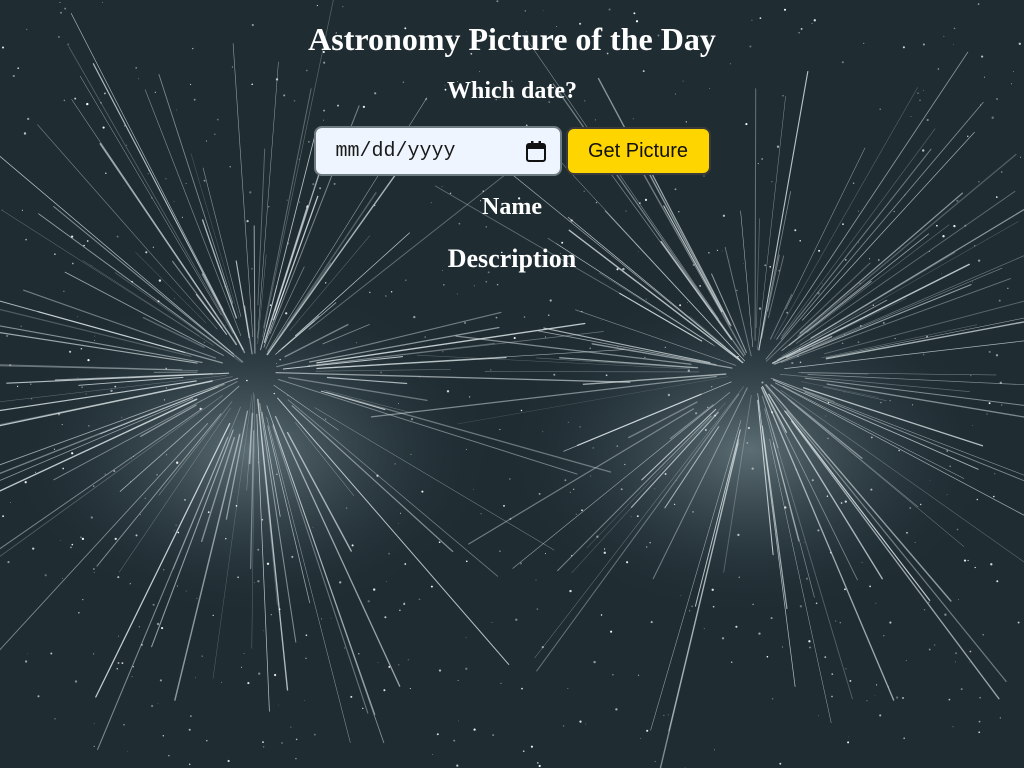  Describe the element at coordinates (511, 91) in the screenshot. I see `date-prompt: Which date?` at that location.